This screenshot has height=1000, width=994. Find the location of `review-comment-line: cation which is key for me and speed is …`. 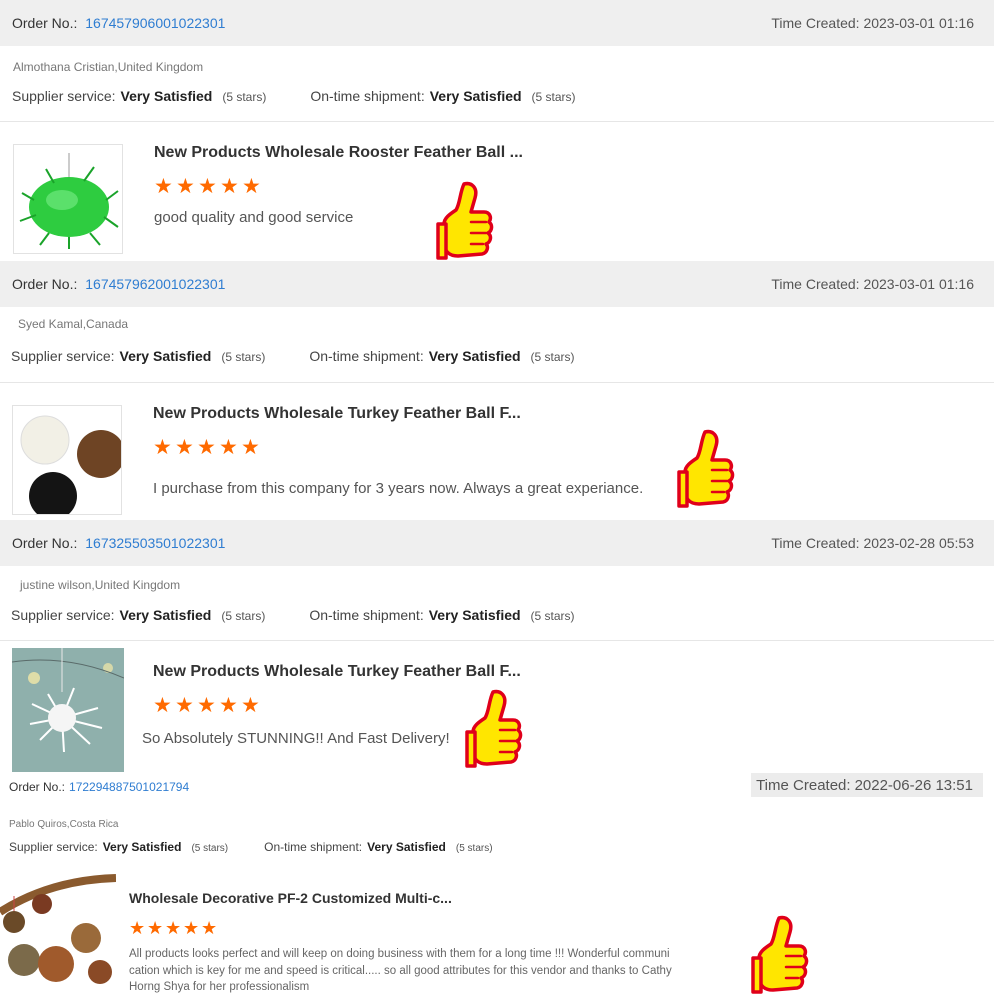

review-comment-line: cation which is key for me and speed is … is located at coordinates (400, 970).